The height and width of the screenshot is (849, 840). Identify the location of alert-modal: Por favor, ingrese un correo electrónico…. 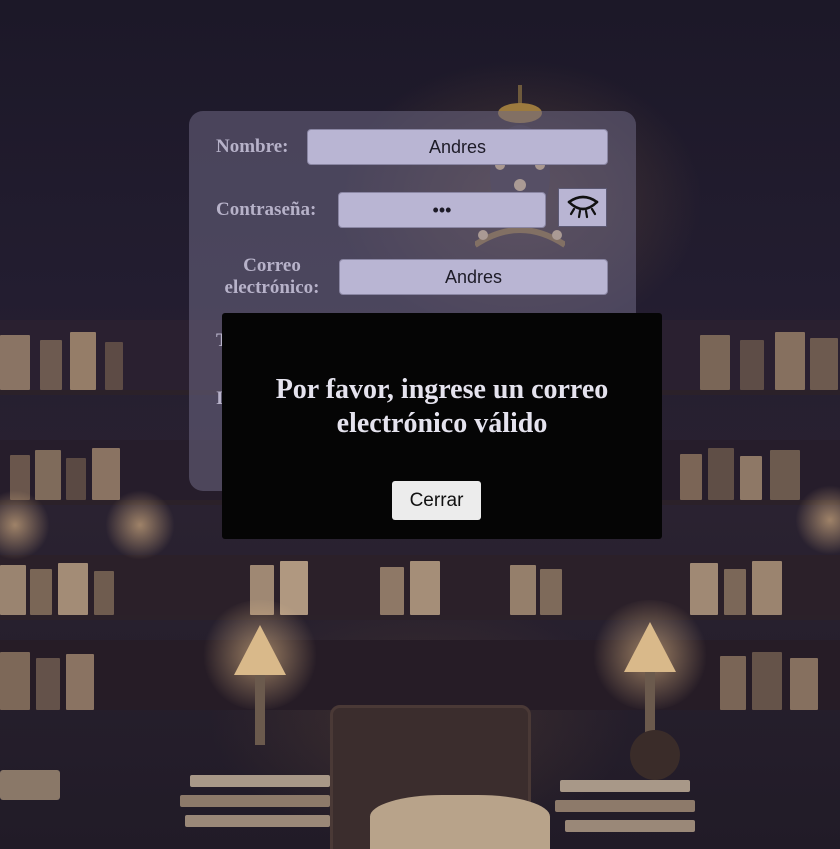
(442, 426).